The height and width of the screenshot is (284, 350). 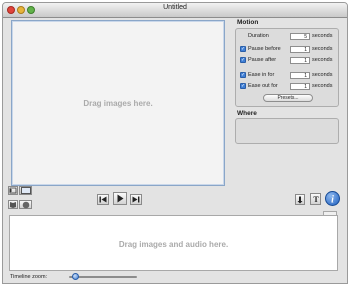 I want to click on where-panel, so click(x=287, y=131).